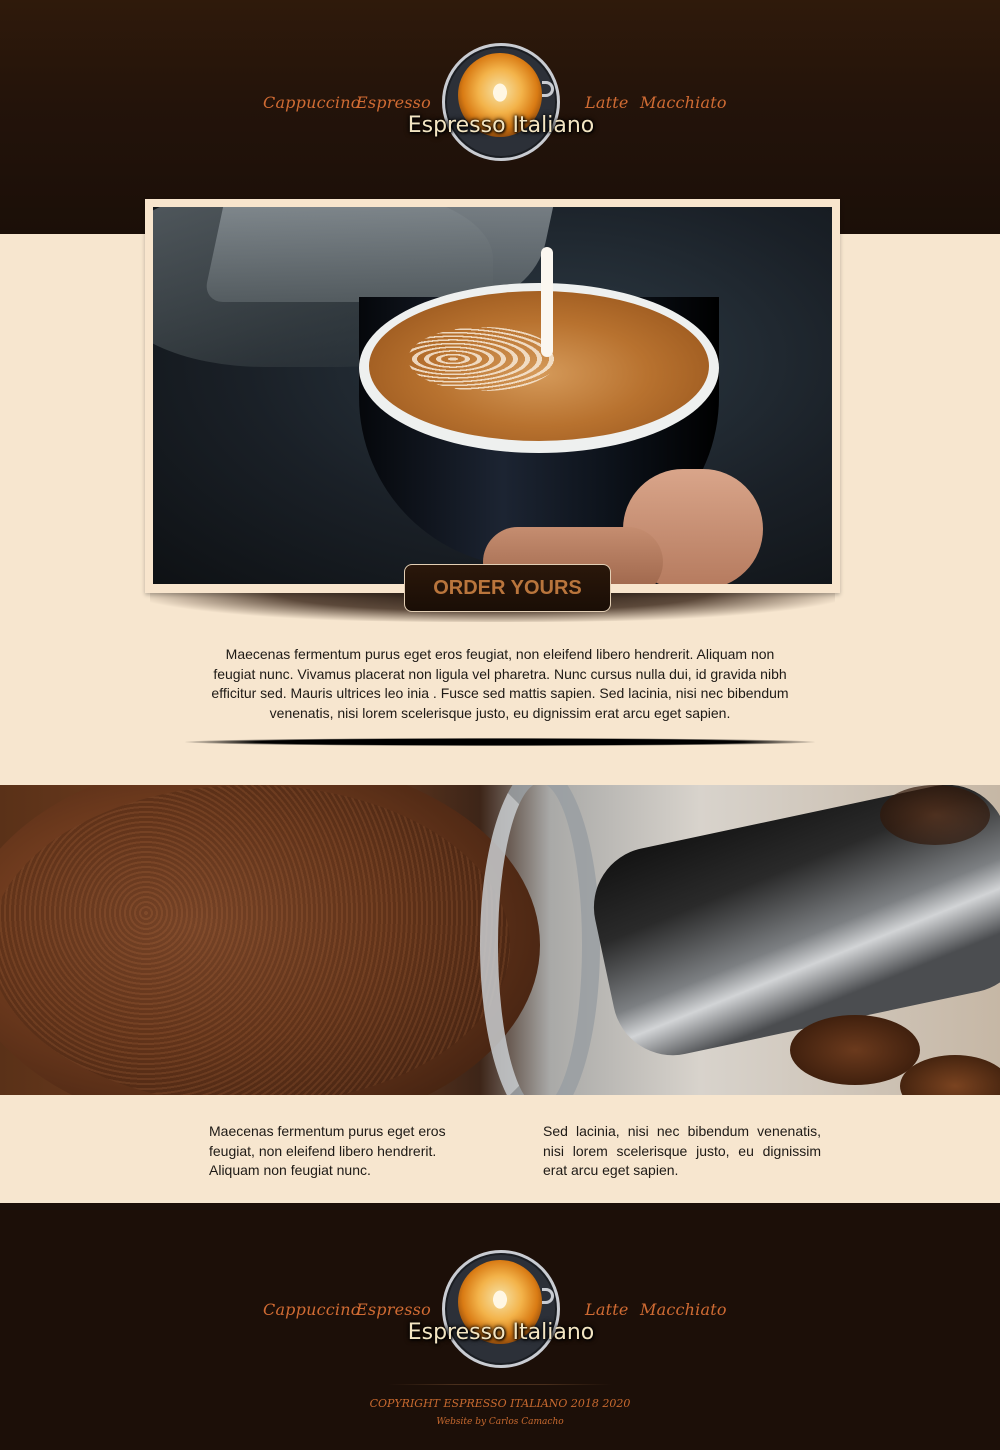 The width and height of the screenshot is (1000, 1450). What do you see at coordinates (501, 125) in the screenshot?
I see `brand-name: Espresso Italiano` at bounding box center [501, 125].